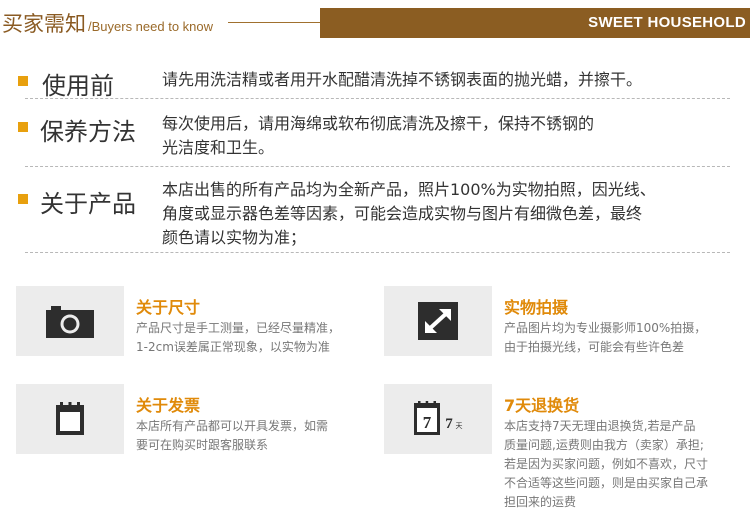 The height and width of the screenshot is (519, 750). Describe the element at coordinates (449, 424) in the screenshot. I see `calendar-digit-small: 7` at that location.